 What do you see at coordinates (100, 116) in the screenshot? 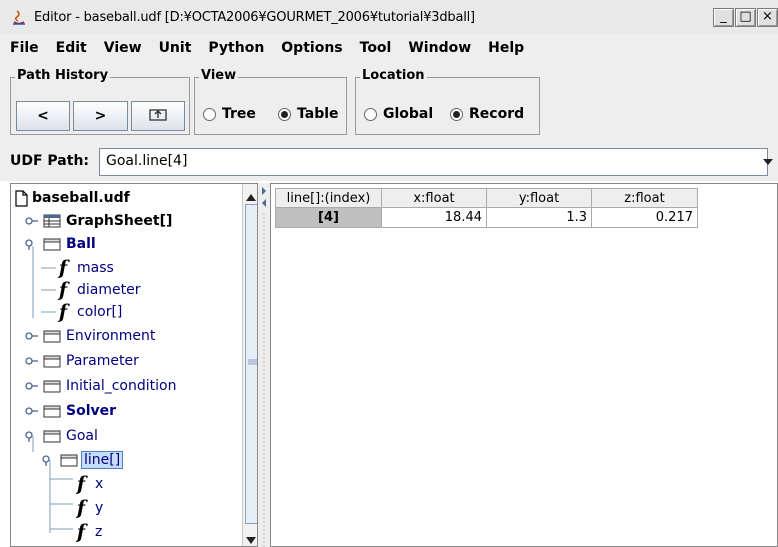
I see `forward-button: >` at bounding box center [100, 116].